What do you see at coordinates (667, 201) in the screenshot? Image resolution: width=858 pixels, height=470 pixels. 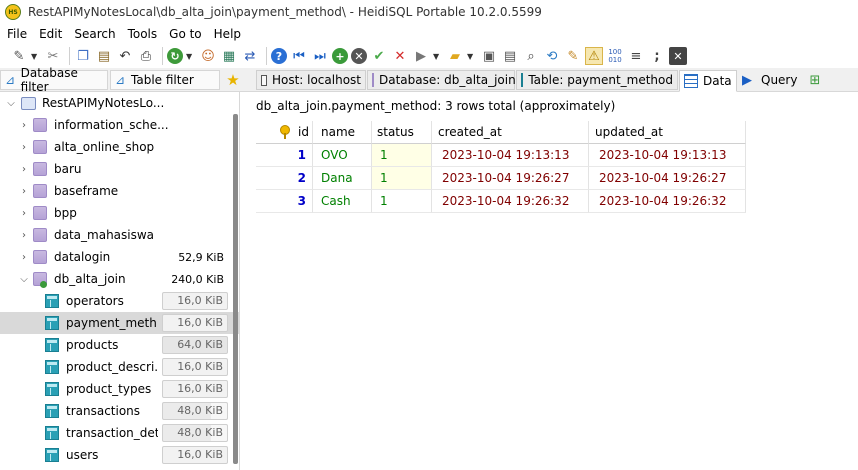 I see `cell-updated-at: 2023-10-04 19:26:32` at bounding box center [667, 201].